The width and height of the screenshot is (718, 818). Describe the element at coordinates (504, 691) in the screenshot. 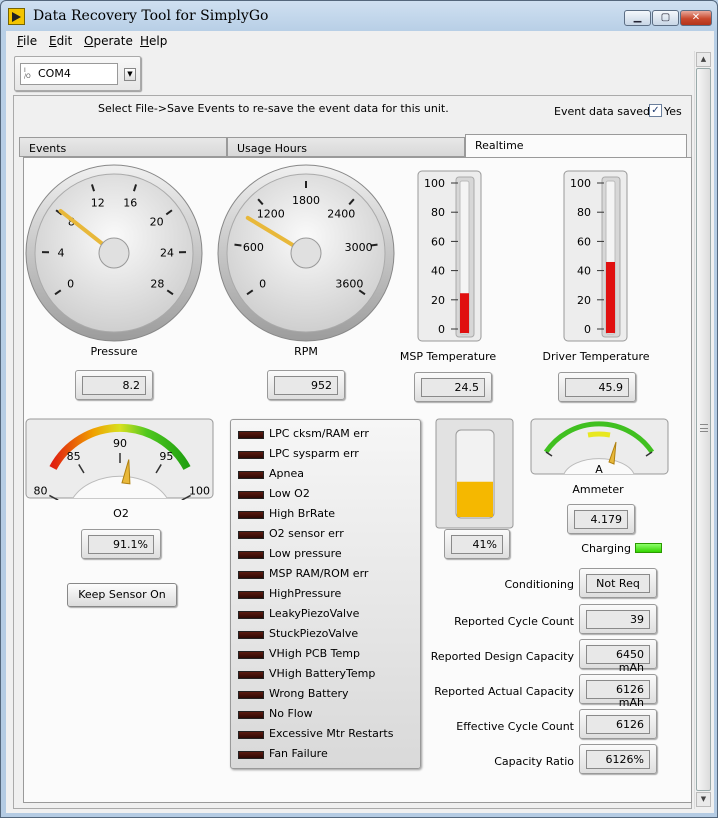

I see `reported-actual-capacity-label: Reported Actual Capacity` at that location.